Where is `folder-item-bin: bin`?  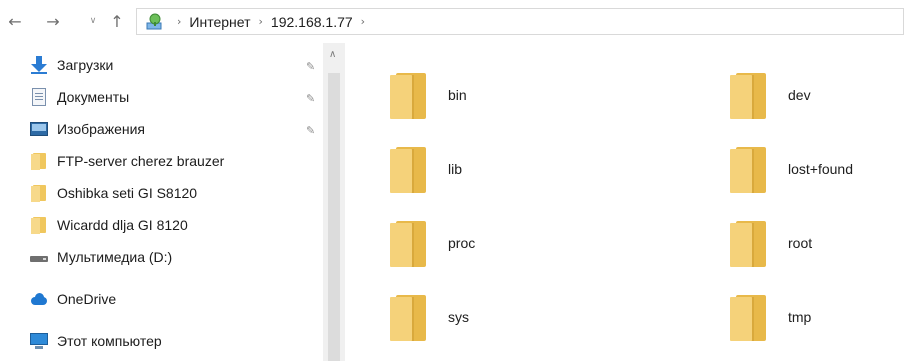 folder-item-bin: bin is located at coordinates (510, 95).